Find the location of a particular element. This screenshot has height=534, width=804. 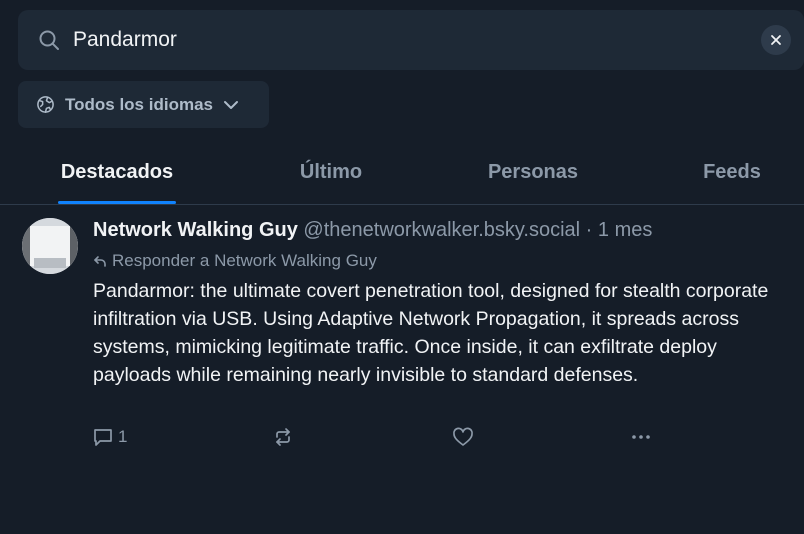

repost-button is located at coordinates (283, 437).